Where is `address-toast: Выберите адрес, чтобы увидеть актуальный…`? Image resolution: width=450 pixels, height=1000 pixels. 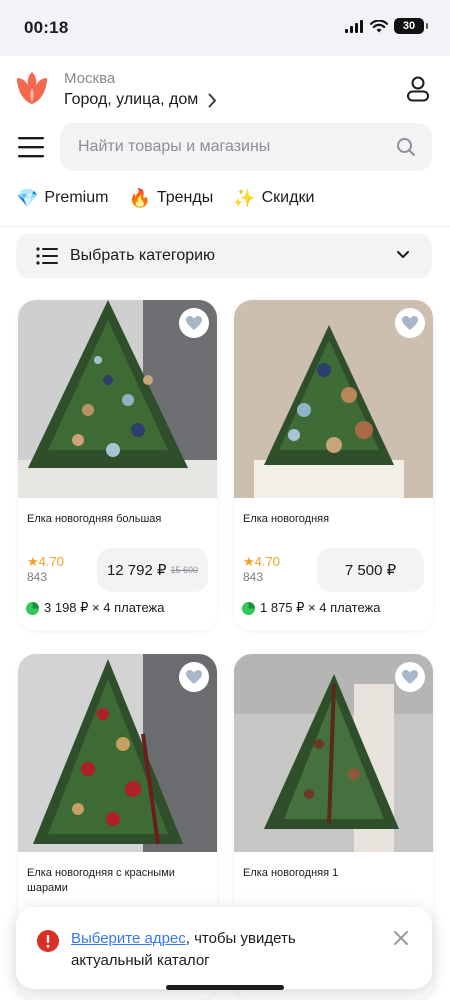
address-toast: Выберите адрес, чтобы увидеть актуальный… is located at coordinates (224, 948).